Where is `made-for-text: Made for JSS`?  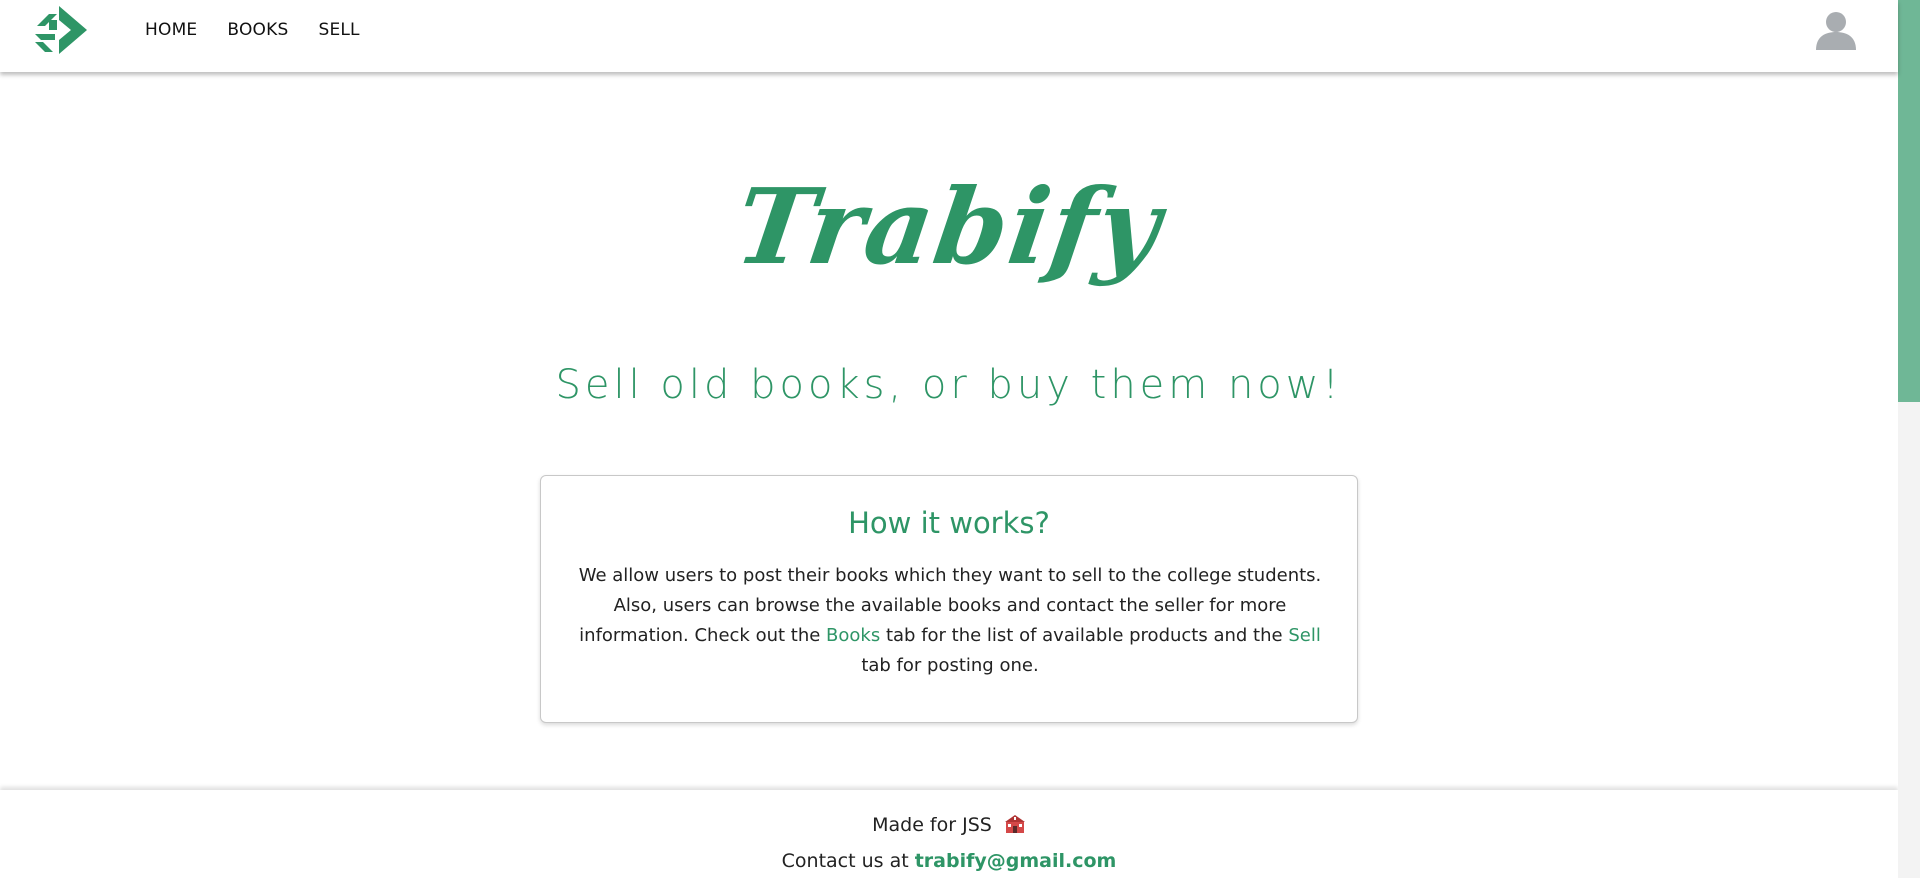
made-for-text: Made for JSS is located at coordinates (932, 825).